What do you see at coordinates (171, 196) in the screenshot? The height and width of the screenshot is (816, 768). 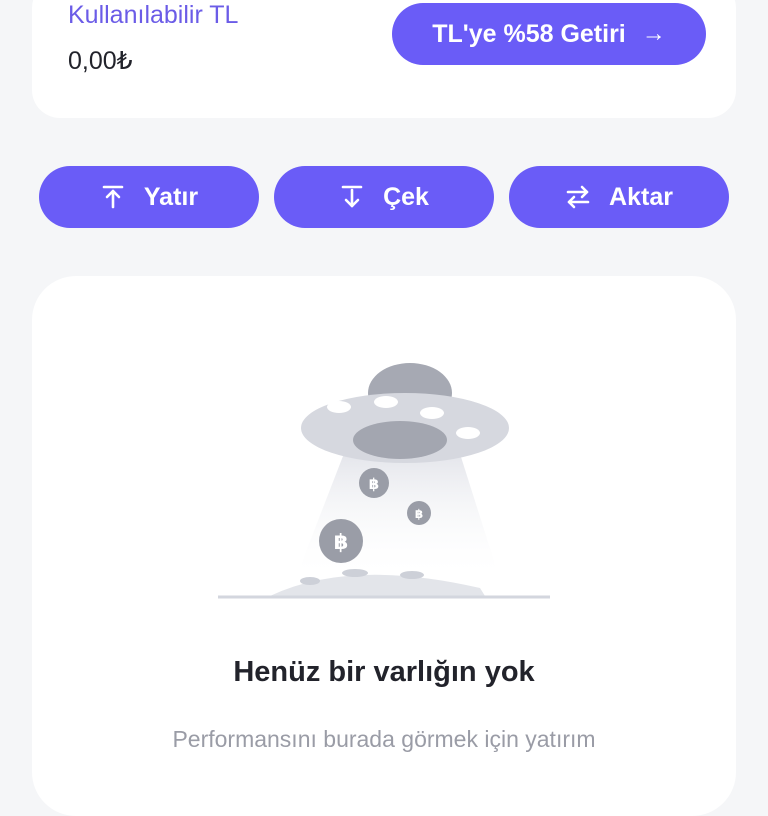 I see `deposit-button-label: Yatır` at bounding box center [171, 196].